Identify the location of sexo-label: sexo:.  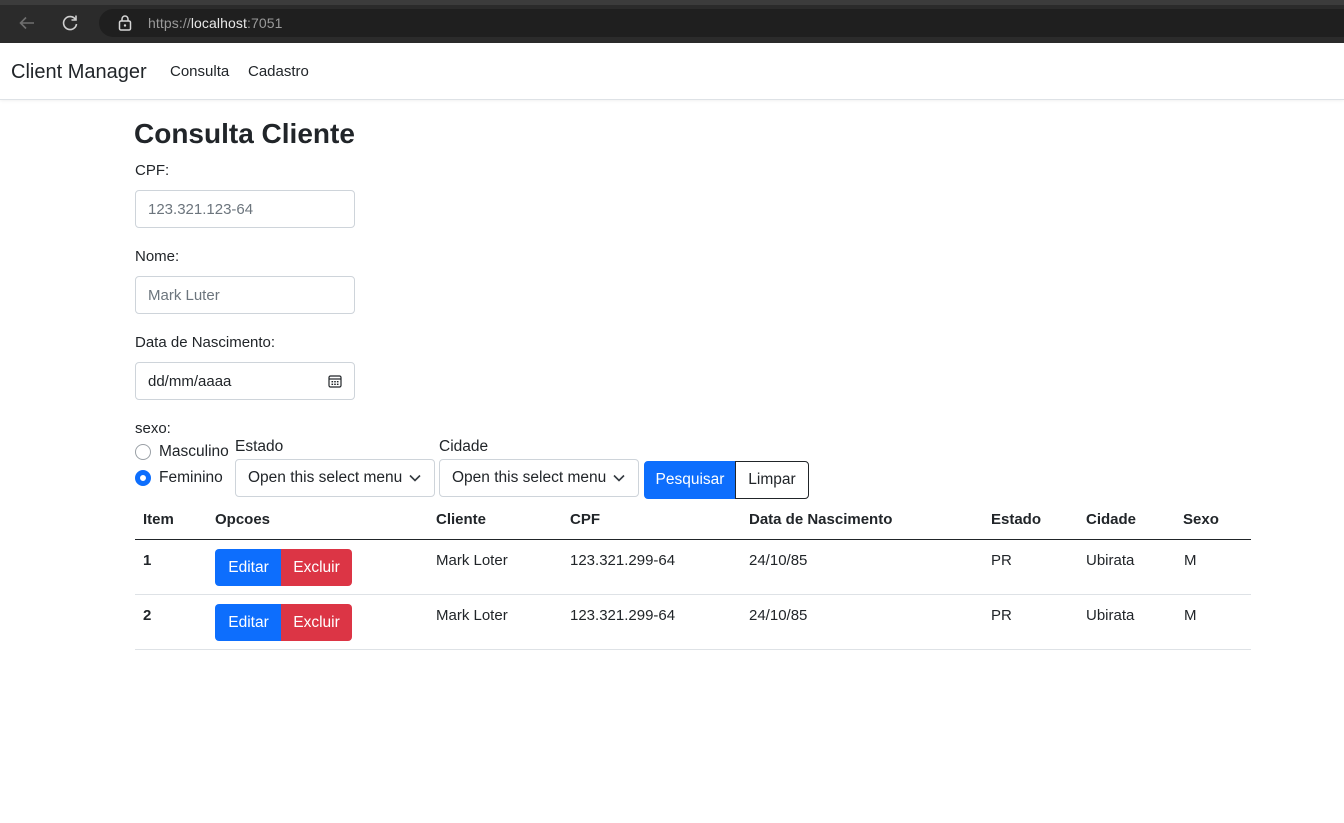
(153, 428).